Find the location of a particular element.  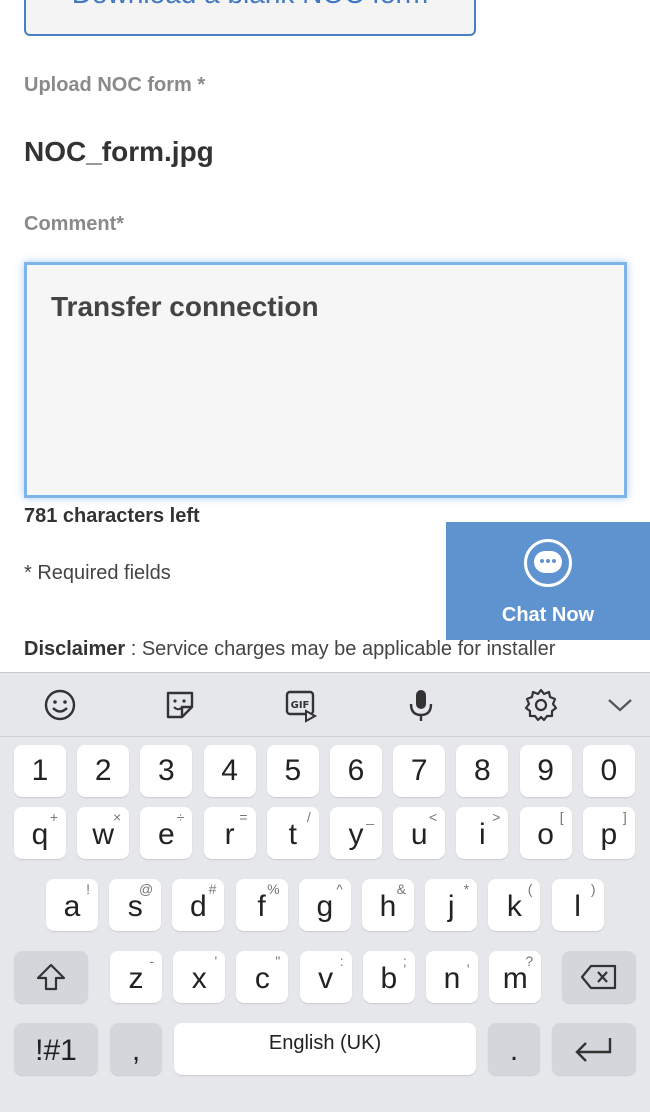

key-e-secondary: ÷ is located at coordinates (180, 817).